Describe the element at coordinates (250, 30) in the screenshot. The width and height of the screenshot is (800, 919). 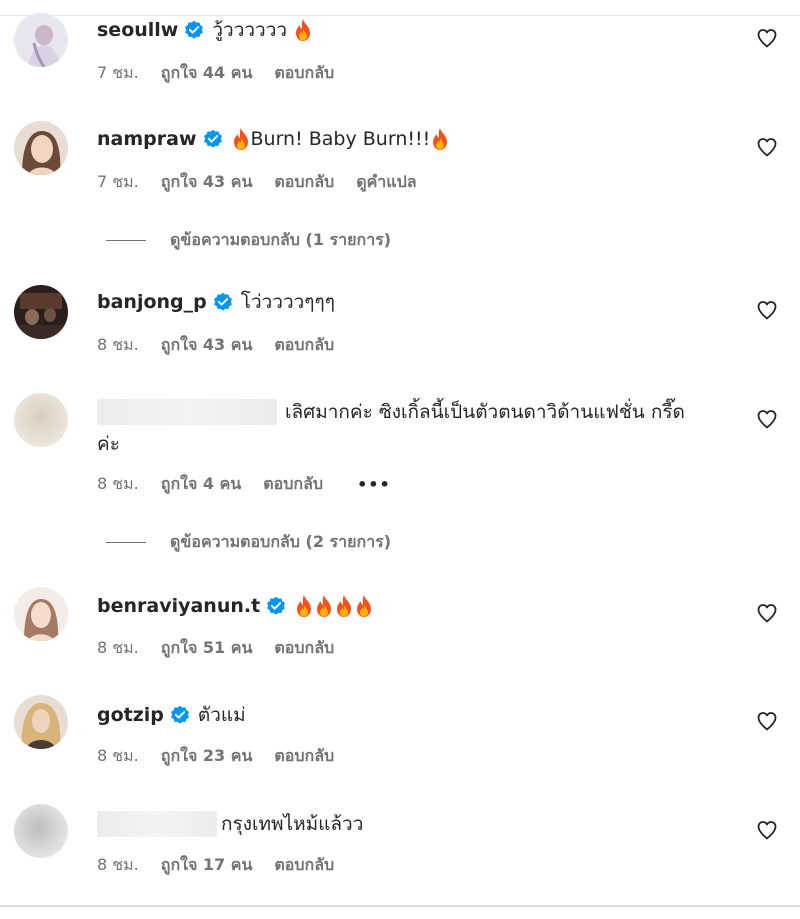
I see `comment-text: วู้วววววว` at that location.